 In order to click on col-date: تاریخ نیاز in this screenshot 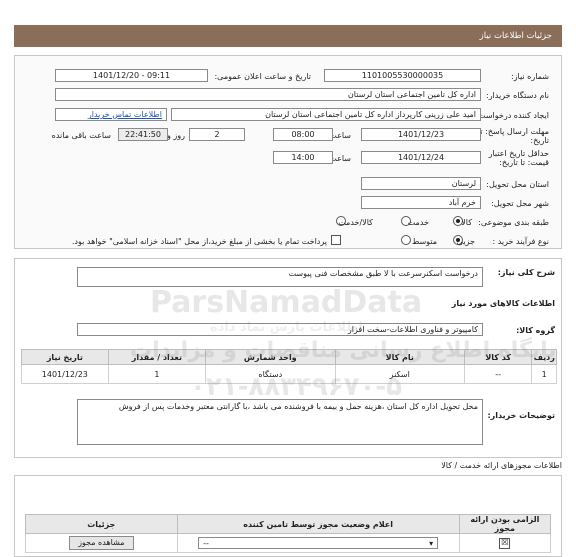, I will do `click(65, 357)`.